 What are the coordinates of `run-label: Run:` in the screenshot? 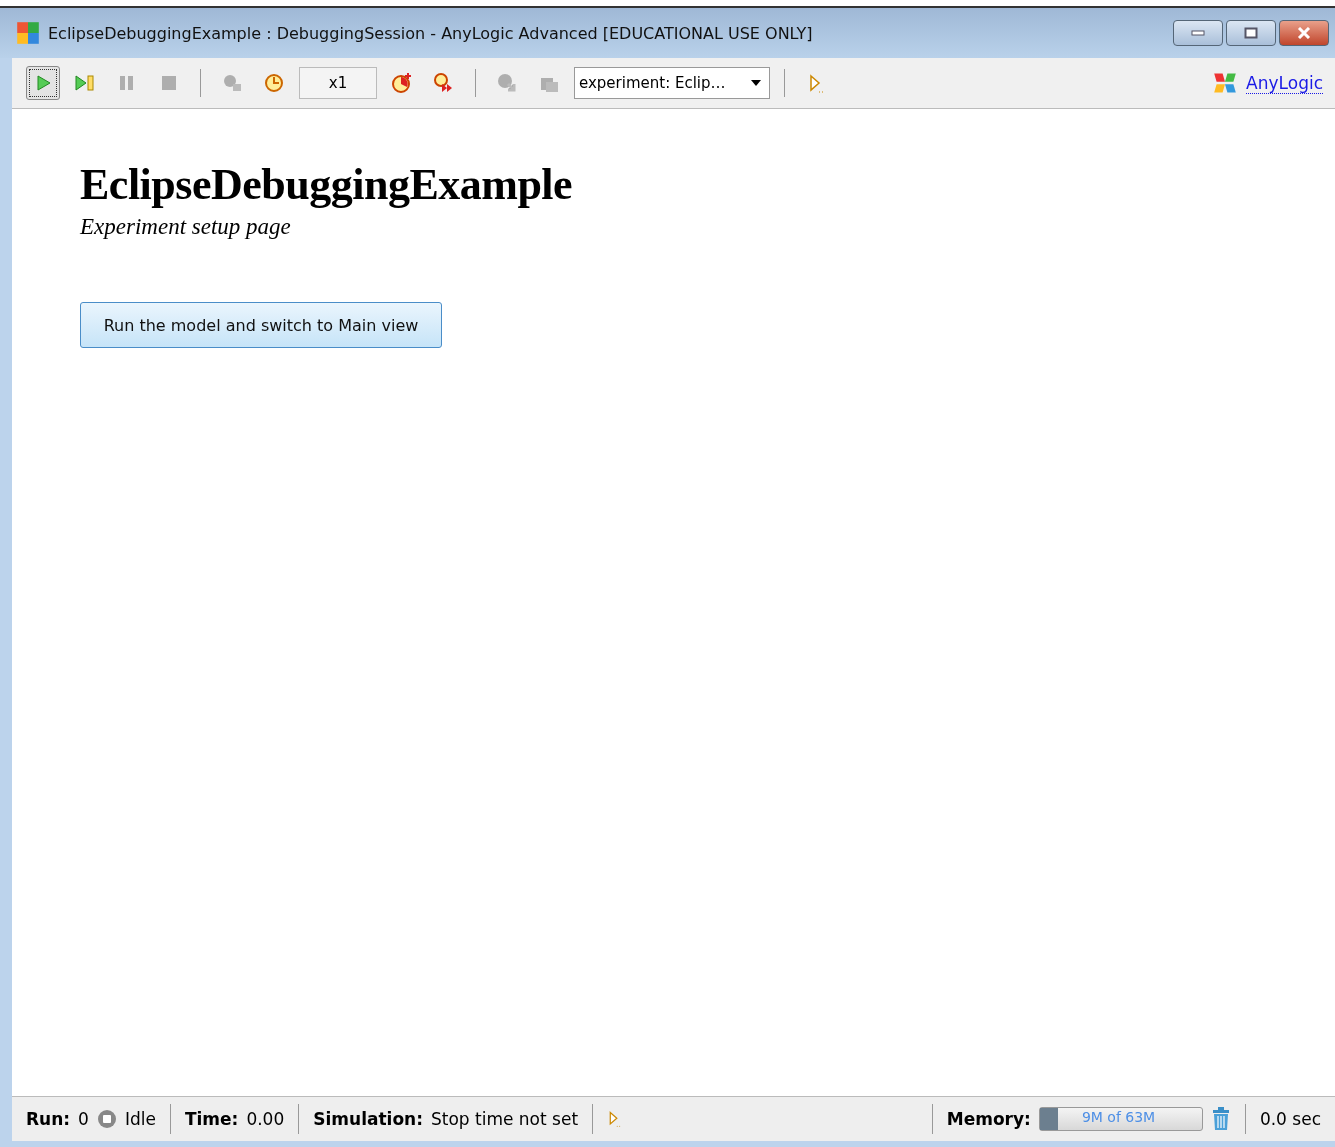 It's located at (48, 1119).